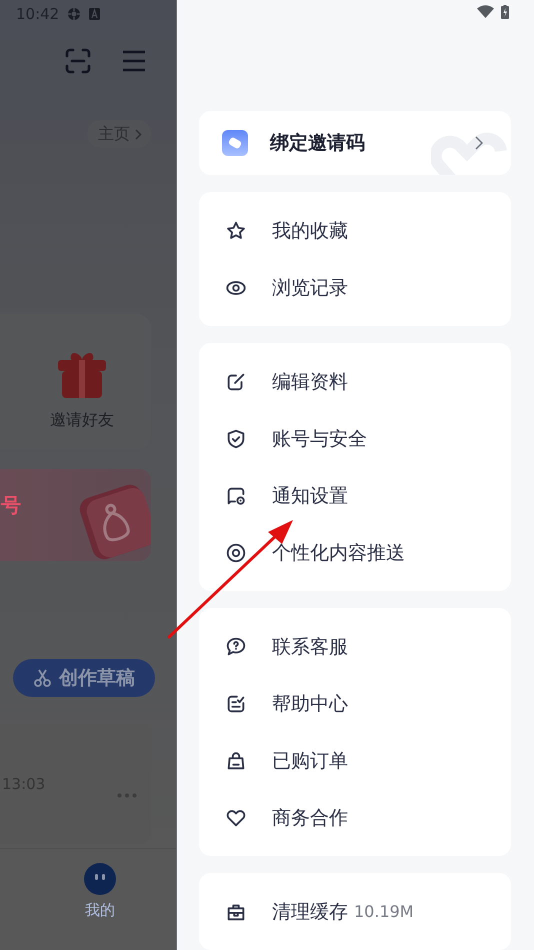 This screenshot has height=950, width=534. What do you see at coordinates (355, 495) in the screenshot?
I see `menu-item: 通知设置` at bounding box center [355, 495].